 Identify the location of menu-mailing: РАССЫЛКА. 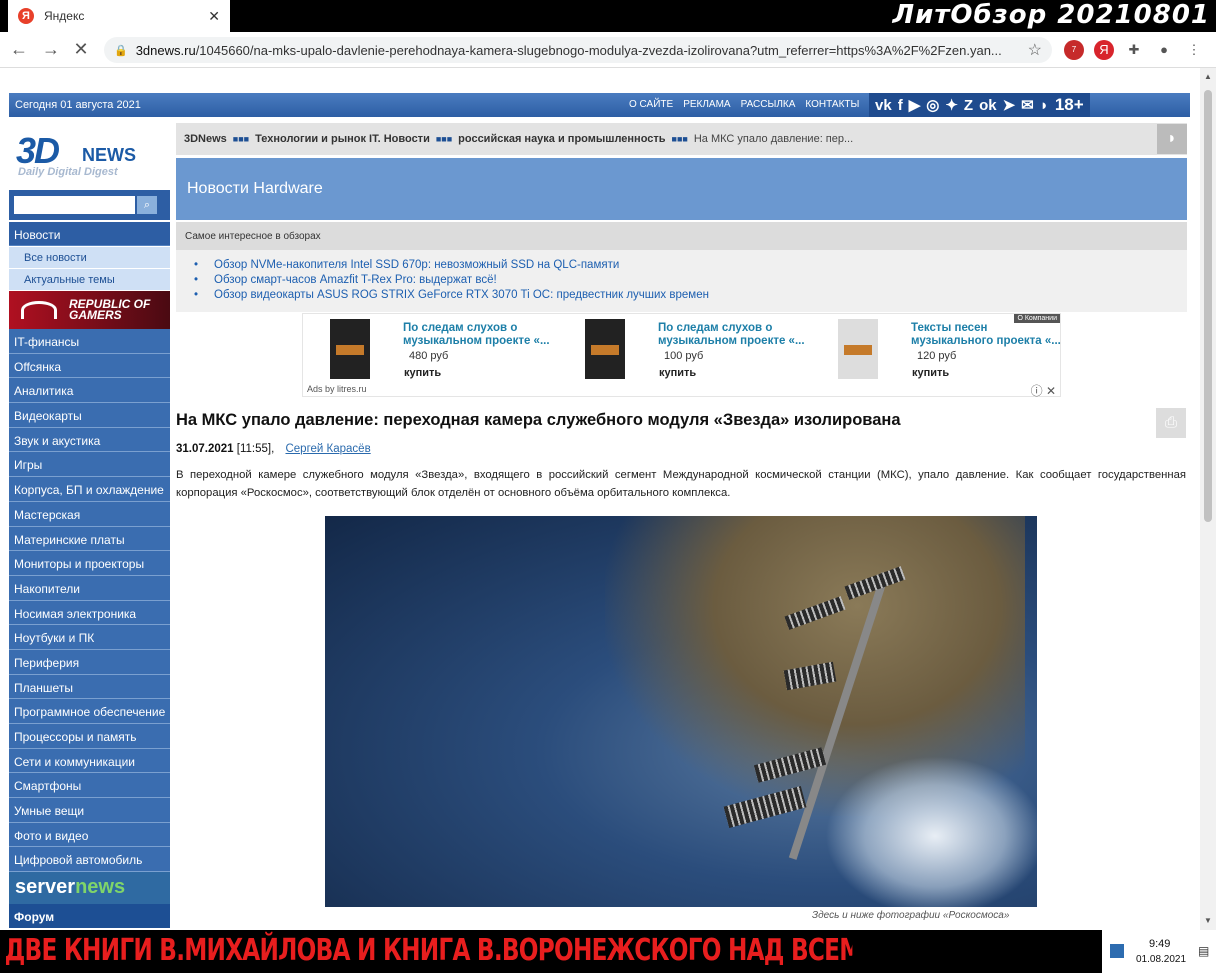
(768, 104).